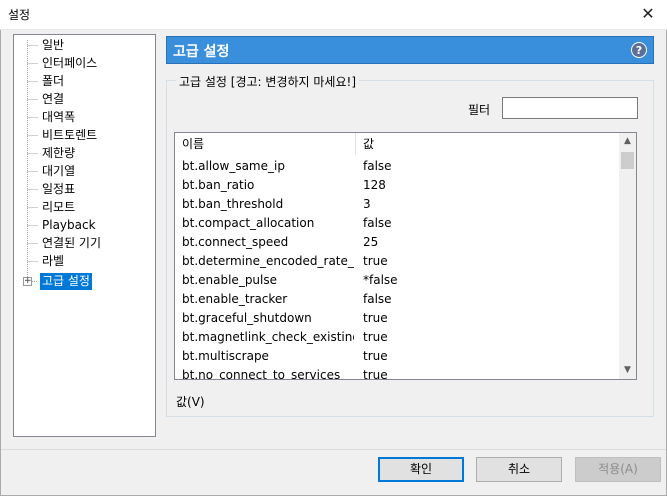 This screenshot has height=496, width=667. What do you see at coordinates (648, 14) in the screenshot?
I see `close-icon: ✕` at bounding box center [648, 14].